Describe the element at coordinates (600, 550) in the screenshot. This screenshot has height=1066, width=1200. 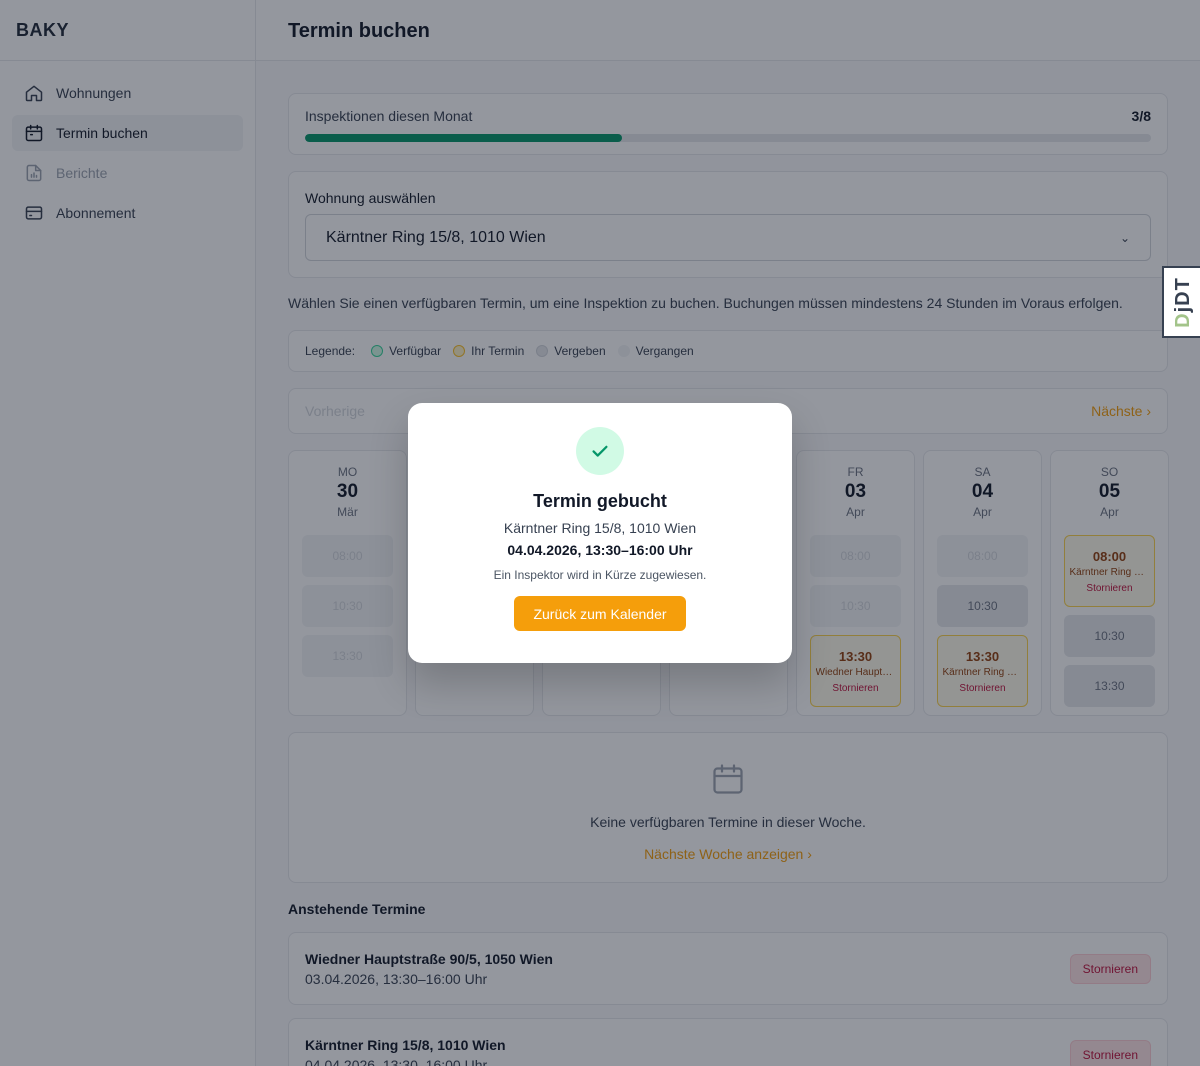
I see `modal-time: 04.04.2026, 13:30–16:00 Uhr` at that location.